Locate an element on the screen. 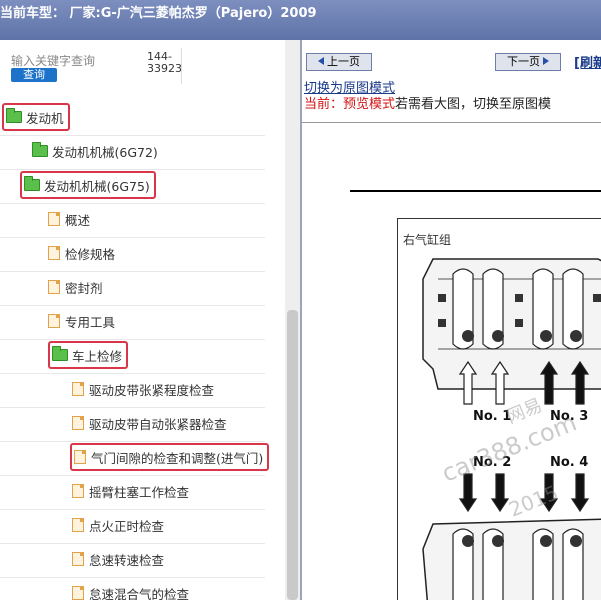  tree-item: 车上检修 is located at coordinates (88, 355).